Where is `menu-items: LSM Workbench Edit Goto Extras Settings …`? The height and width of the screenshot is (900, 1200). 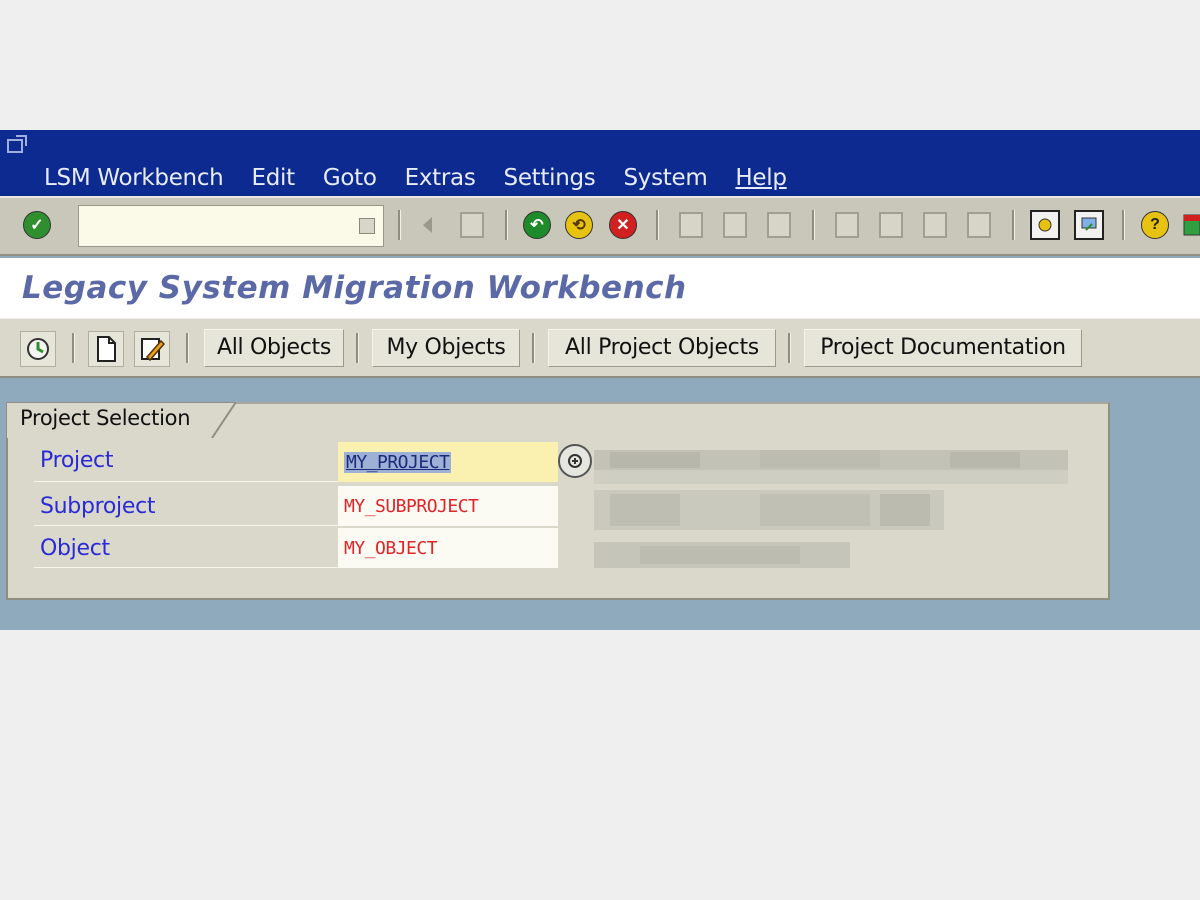
menu-items: LSM Workbench Edit Goto Extras Settings … is located at coordinates (429, 178).